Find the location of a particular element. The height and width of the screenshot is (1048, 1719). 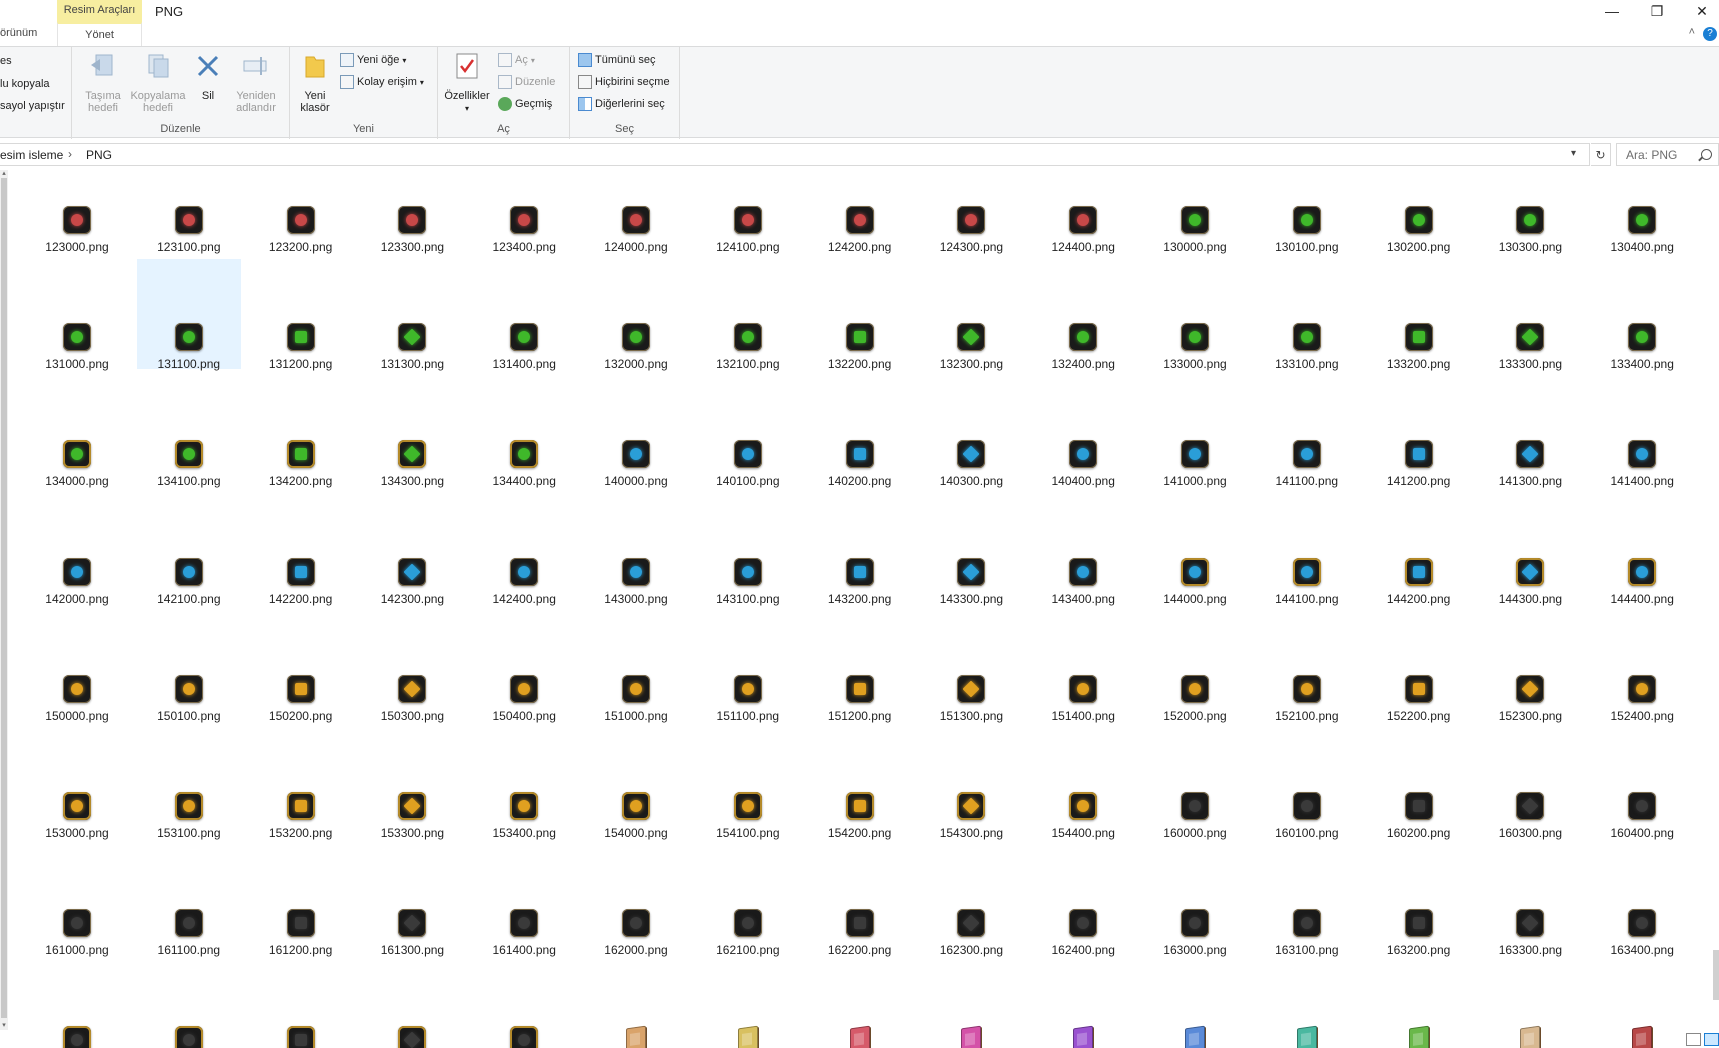

file-item: 142000.png is located at coordinates (77, 550).